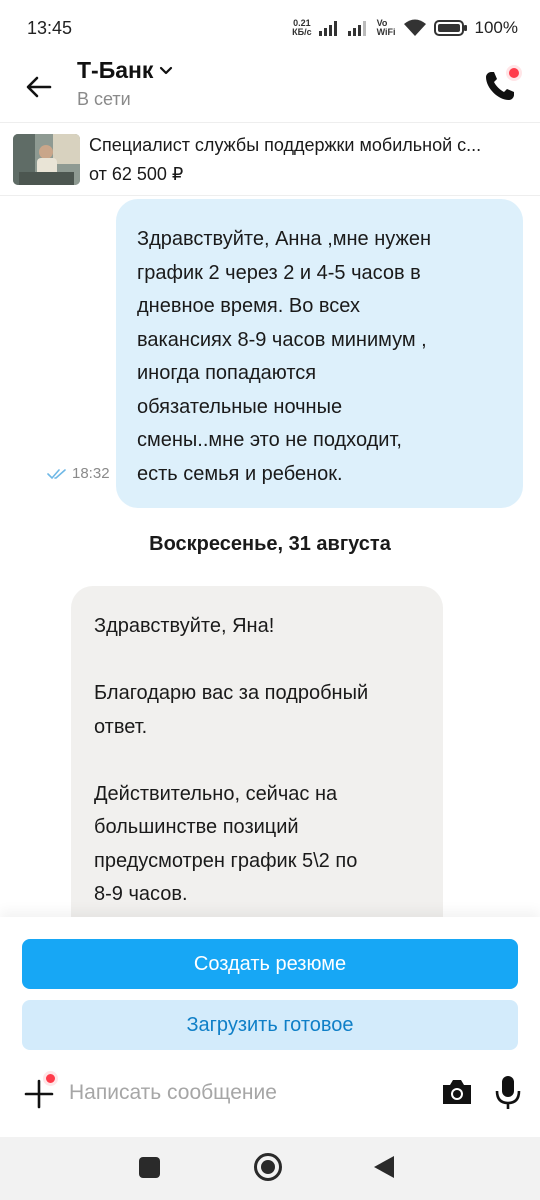 The width and height of the screenshot is (540, 1200). Describe the element at coordinates (104, 99) in the screenshot. I see `online-status: В сети` at that location.